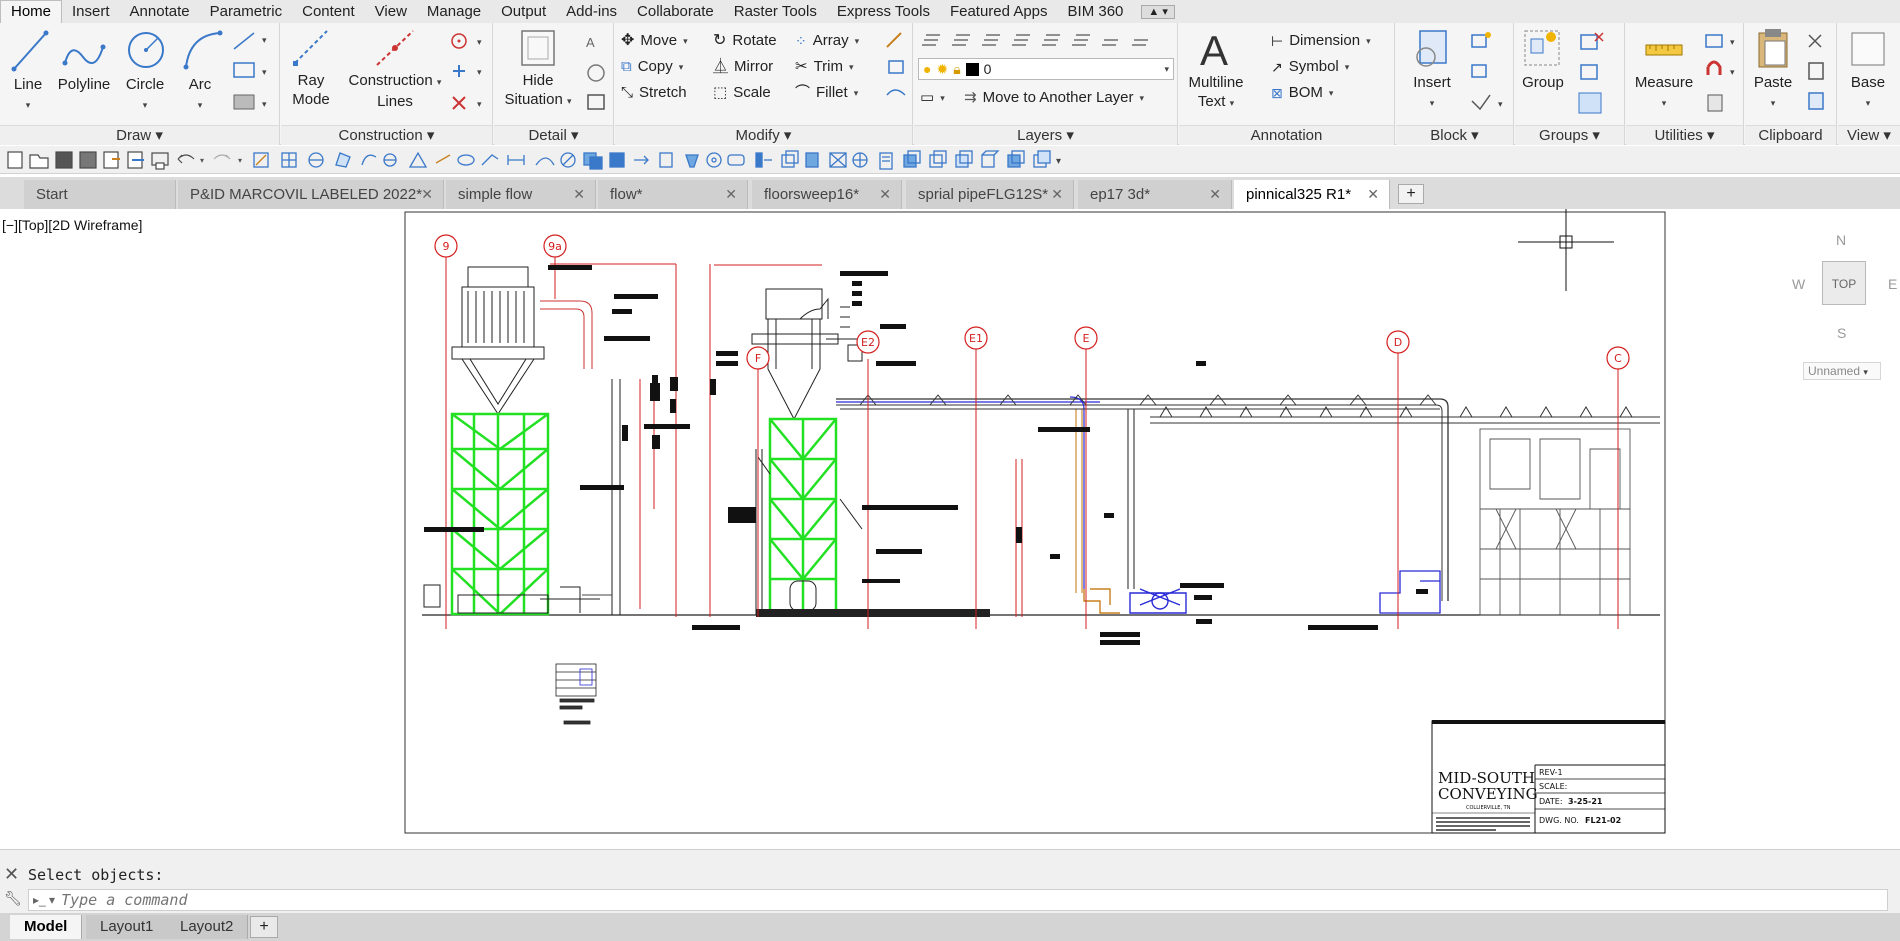  I want to click on construction-lines-button: Construction ▾ Lines, so click(395, 69).